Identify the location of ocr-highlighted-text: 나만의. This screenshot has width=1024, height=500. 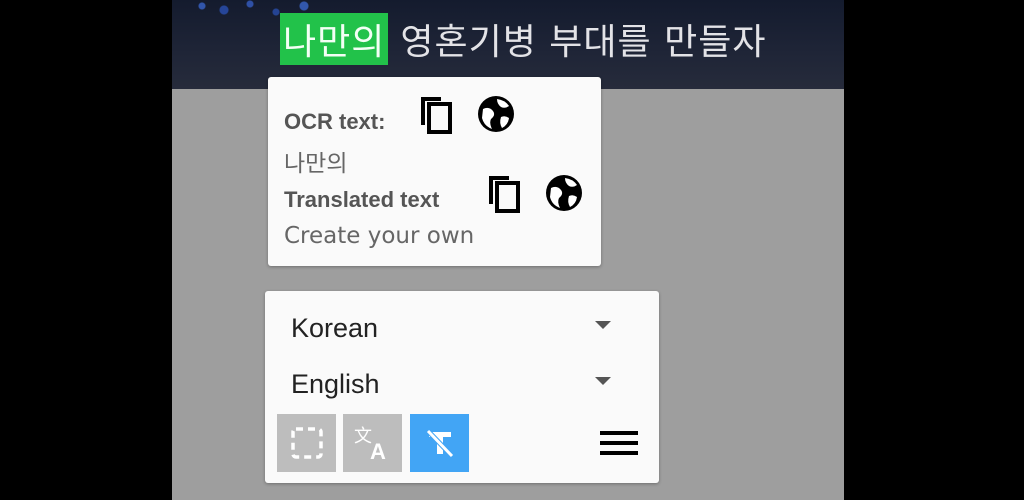
(334, 39).